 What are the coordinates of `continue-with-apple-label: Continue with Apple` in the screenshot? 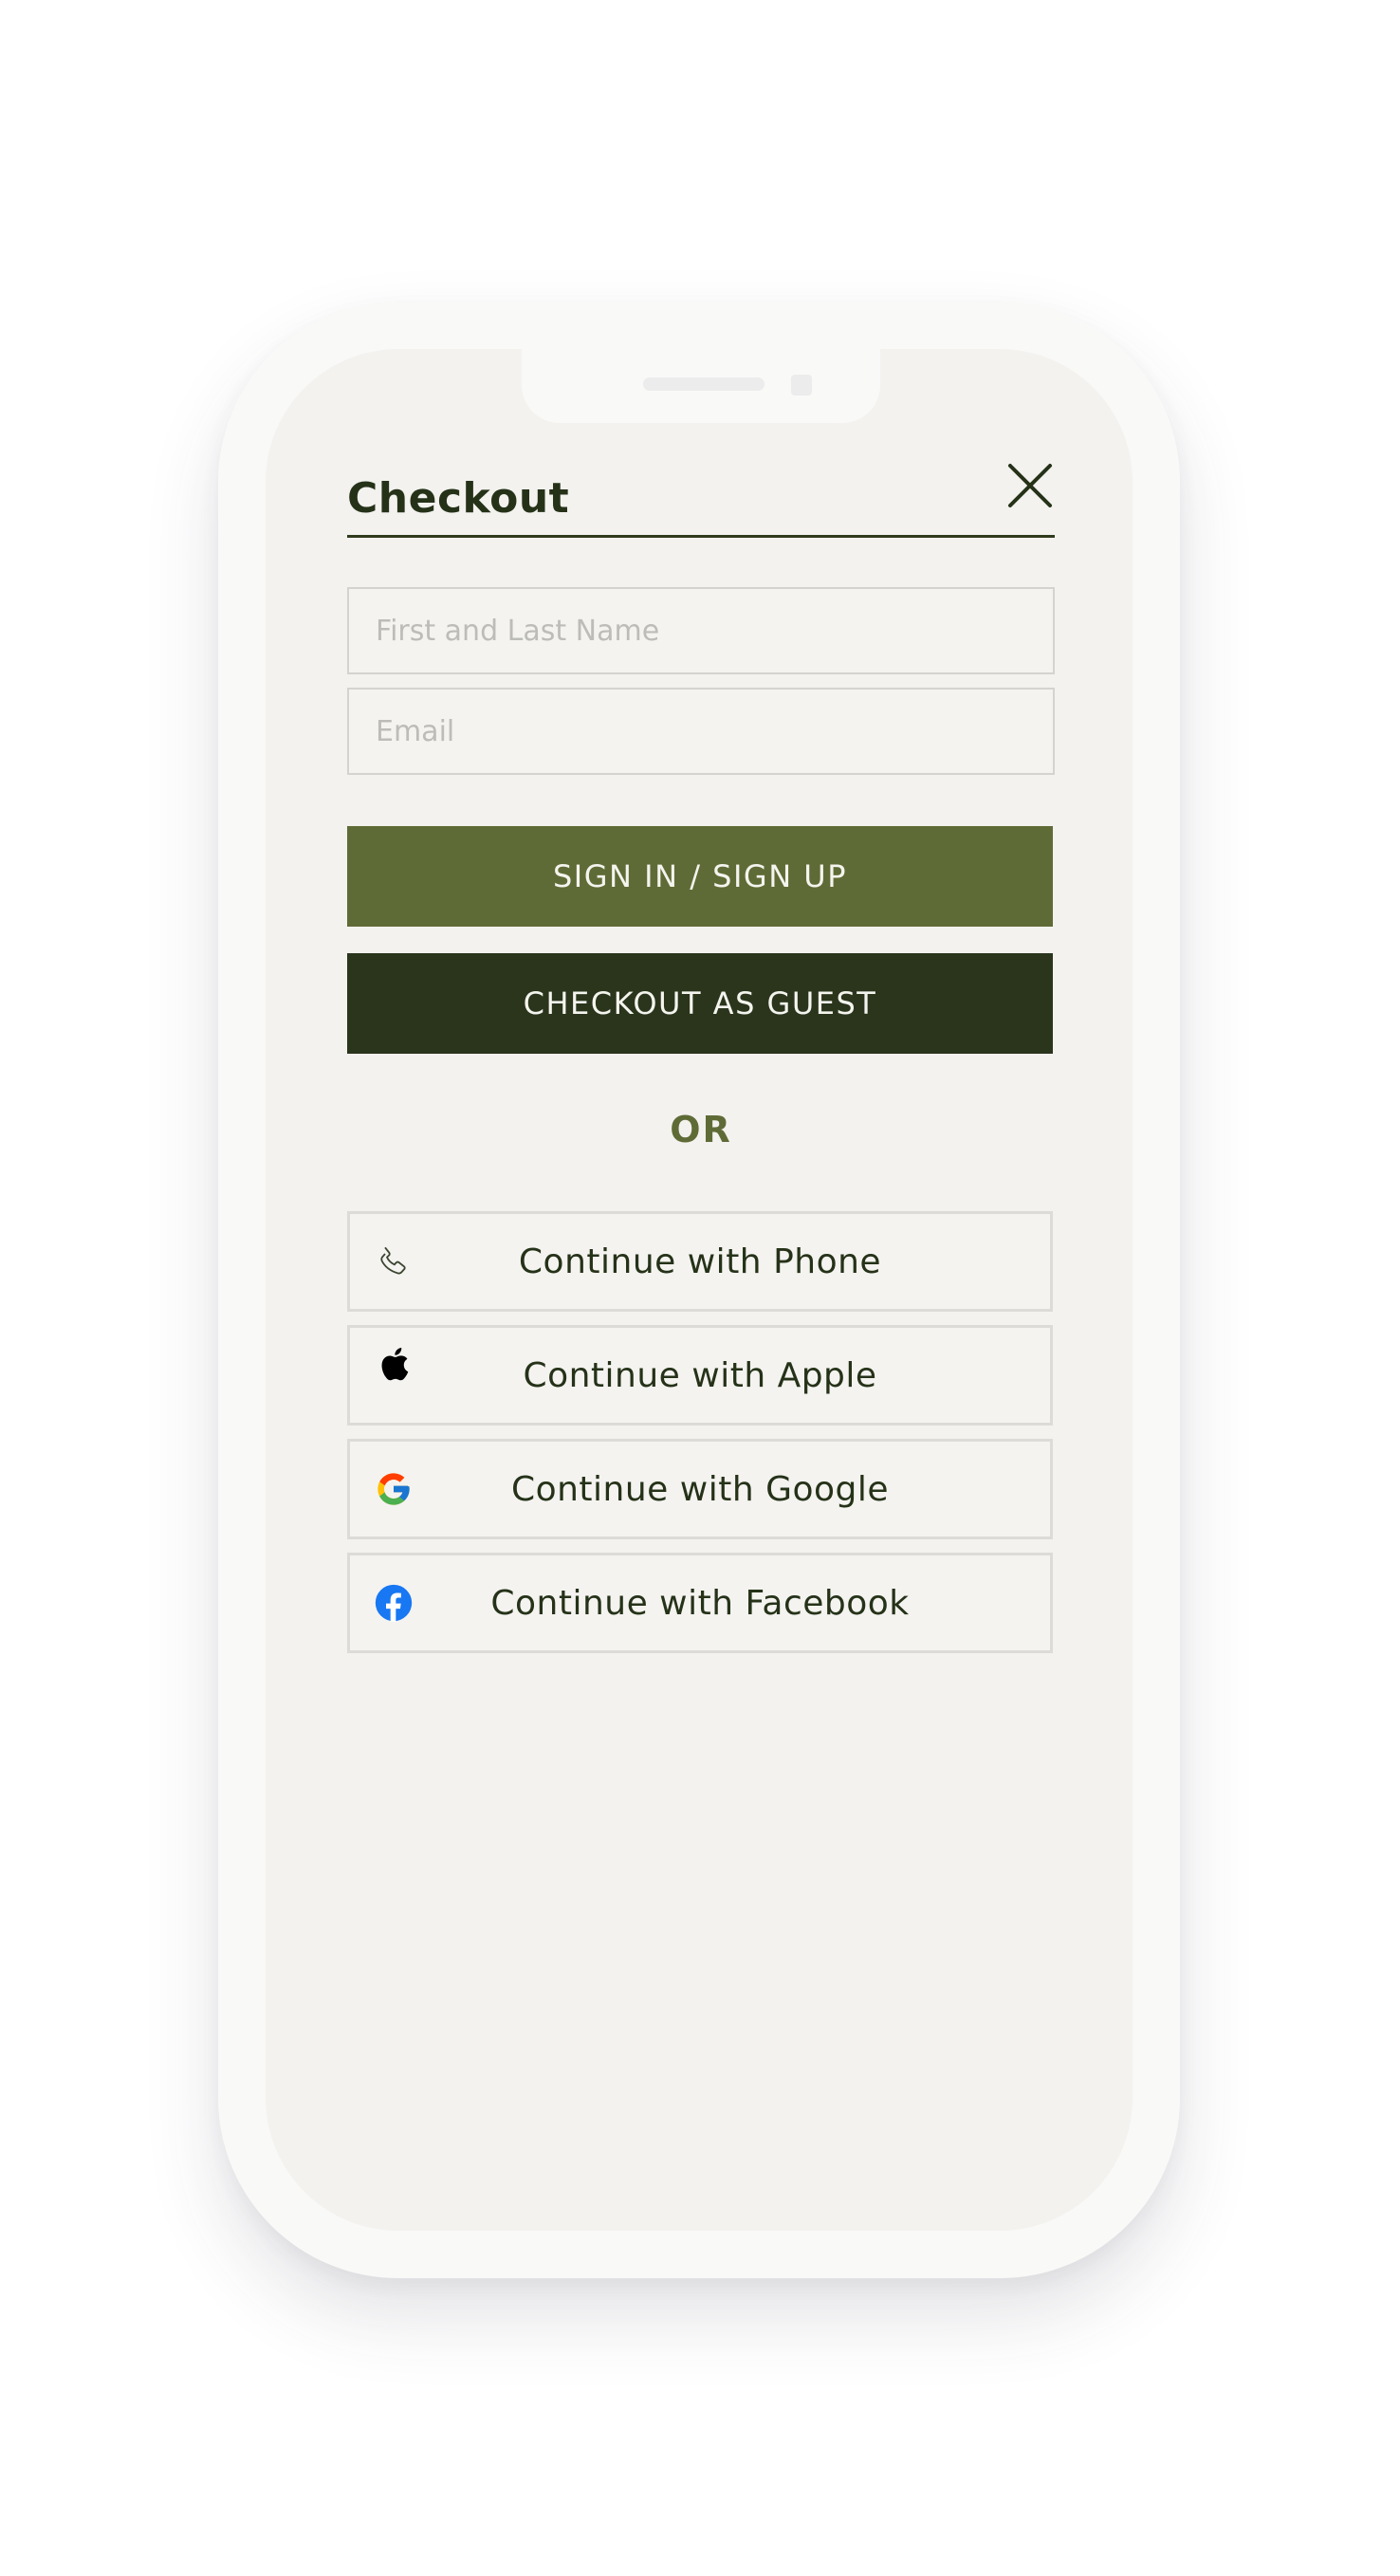 It's located at (700, 1375).